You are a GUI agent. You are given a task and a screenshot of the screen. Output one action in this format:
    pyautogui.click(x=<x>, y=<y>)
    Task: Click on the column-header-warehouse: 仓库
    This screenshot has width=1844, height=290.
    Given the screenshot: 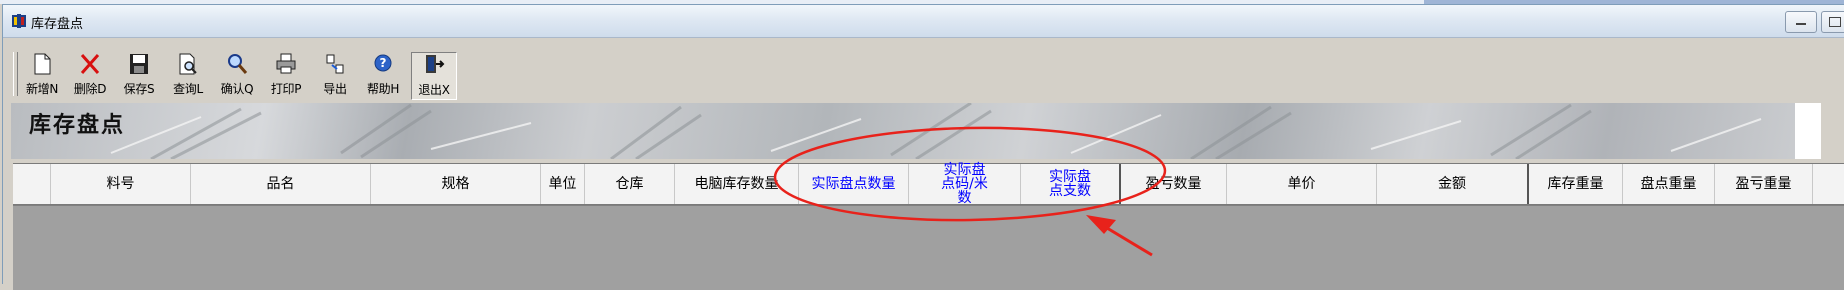 What is the action you would take?
    pyautogui.click(x=630, y=184)
    